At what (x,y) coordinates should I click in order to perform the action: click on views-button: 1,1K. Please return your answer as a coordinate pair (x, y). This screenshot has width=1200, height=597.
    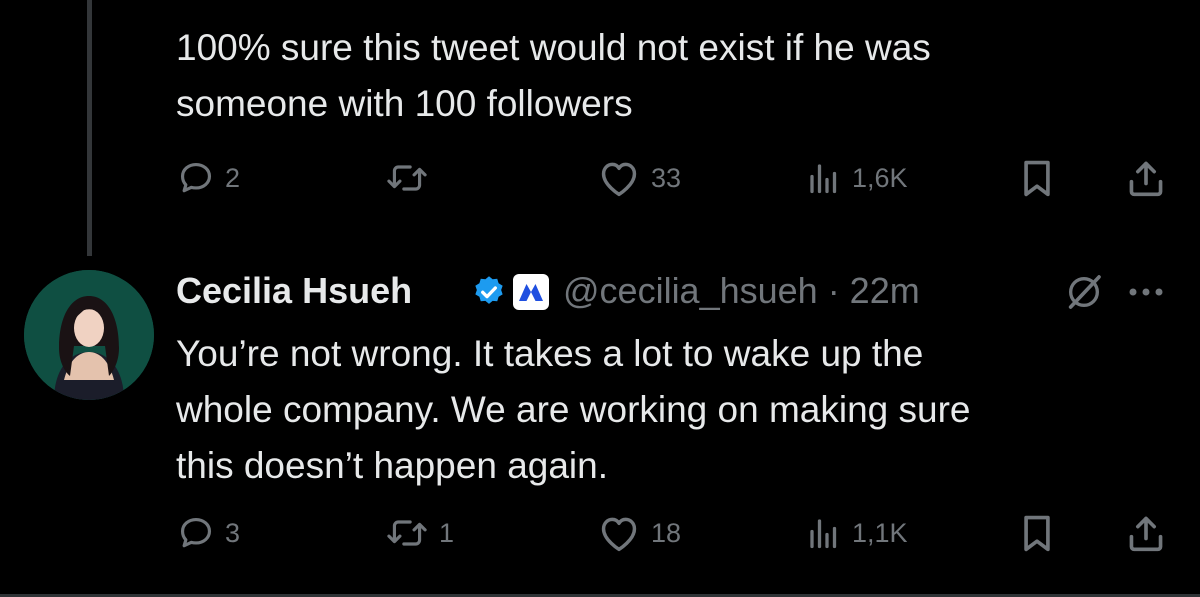
    Looking at the image, I should click on (857, 533).